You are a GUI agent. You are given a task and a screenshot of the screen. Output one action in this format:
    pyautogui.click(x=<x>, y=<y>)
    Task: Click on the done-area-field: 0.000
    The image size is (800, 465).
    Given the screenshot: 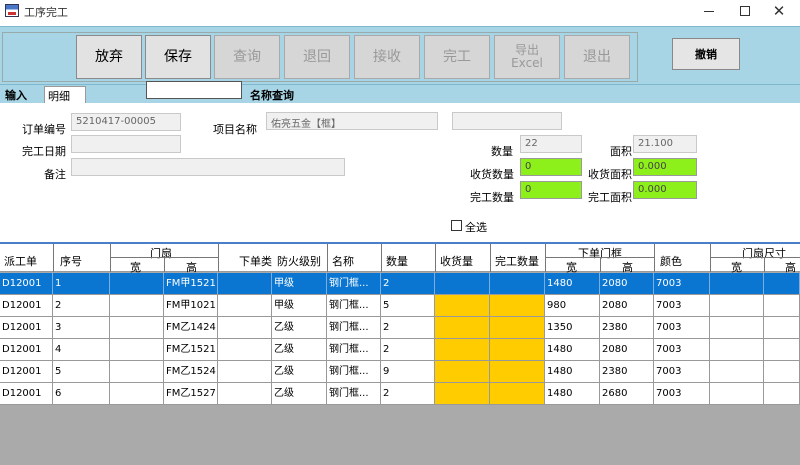 What is the action you would take?
    pyautogui.click(x=665, y=190)
    